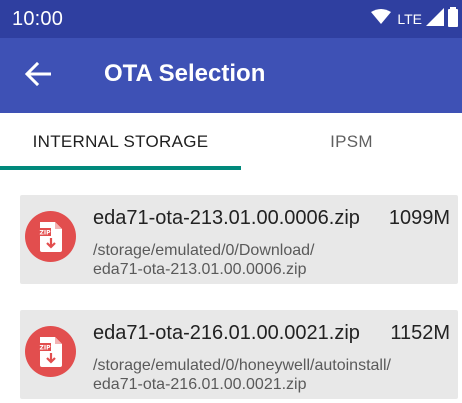 The image size is (462, 403). What do you see at coordinates (435, 19) in the screenshot?
I see `signal-icon` at bounding box center [435, 19].